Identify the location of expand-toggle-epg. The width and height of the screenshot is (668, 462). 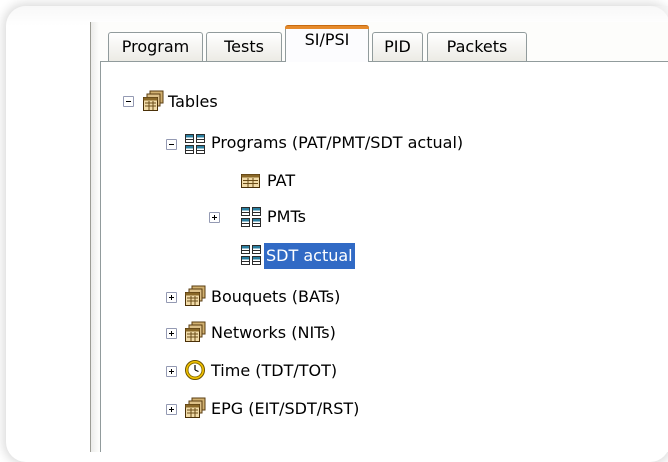
(171, 409).